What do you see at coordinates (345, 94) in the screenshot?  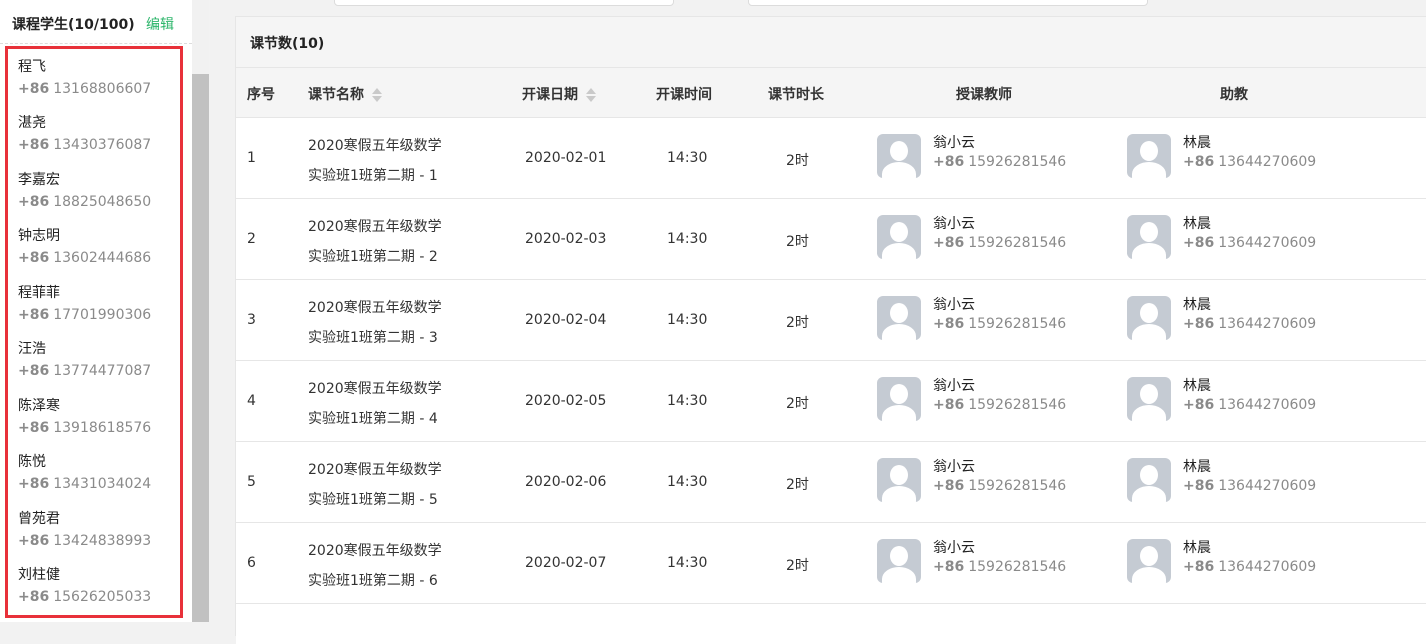 I see `col-lesson-name: 课节名称` at bounding box center [345, 94].